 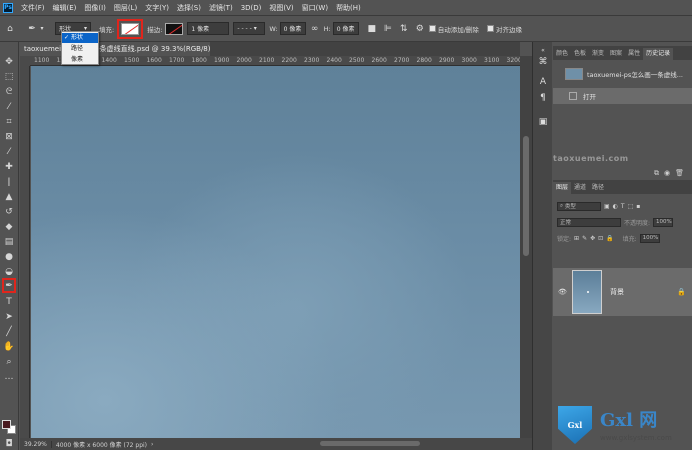 What do you see at coordinates (622, 96) in the screenshot?
I see `history-step-open: 打开` at bounding box center [622, 96].